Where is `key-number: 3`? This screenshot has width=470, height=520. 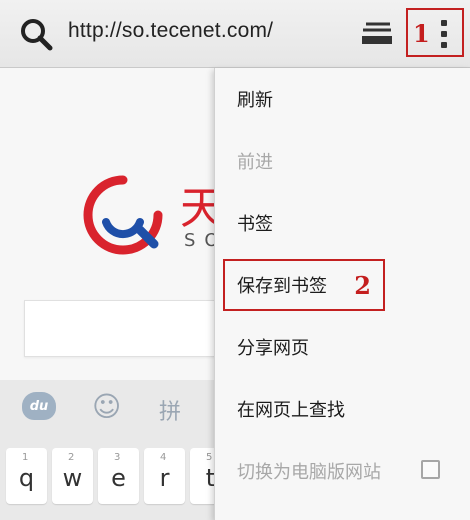 key-number: 3 is located at coordinates (117, 457).